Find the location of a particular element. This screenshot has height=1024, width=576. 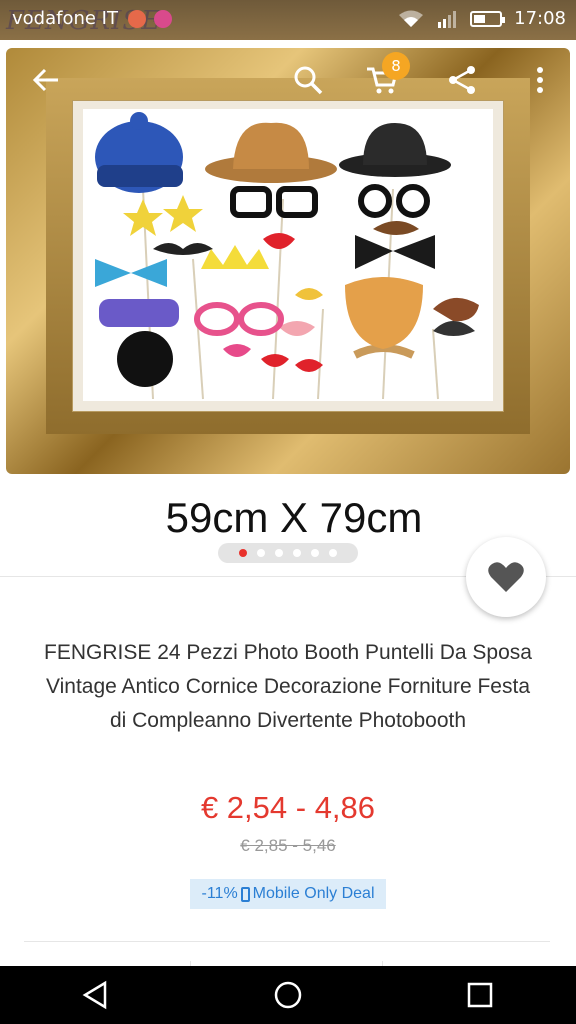

android-nav-bar is located at coordinates (288, 995).